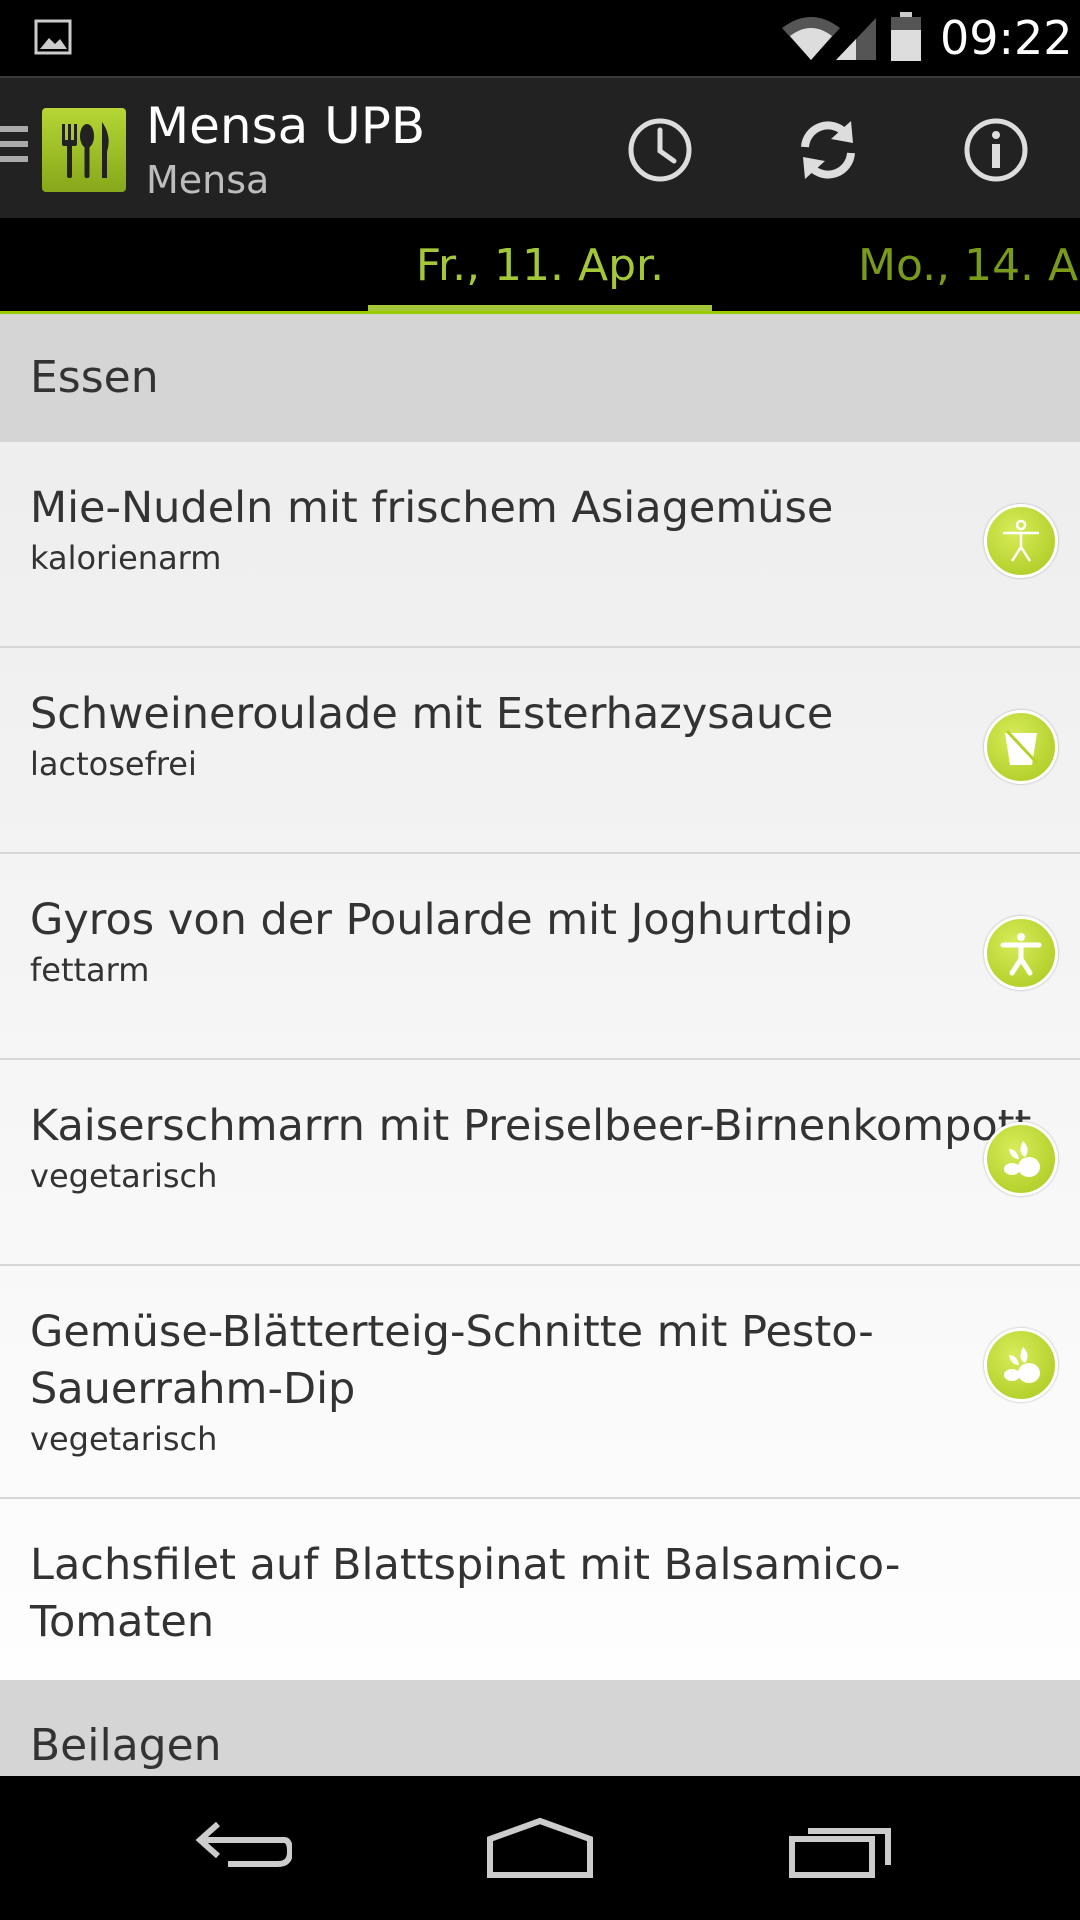  Describe the element at coordinates (113, 764) in the screenshot. I see `meal-tag: lactosefrei` at that location.